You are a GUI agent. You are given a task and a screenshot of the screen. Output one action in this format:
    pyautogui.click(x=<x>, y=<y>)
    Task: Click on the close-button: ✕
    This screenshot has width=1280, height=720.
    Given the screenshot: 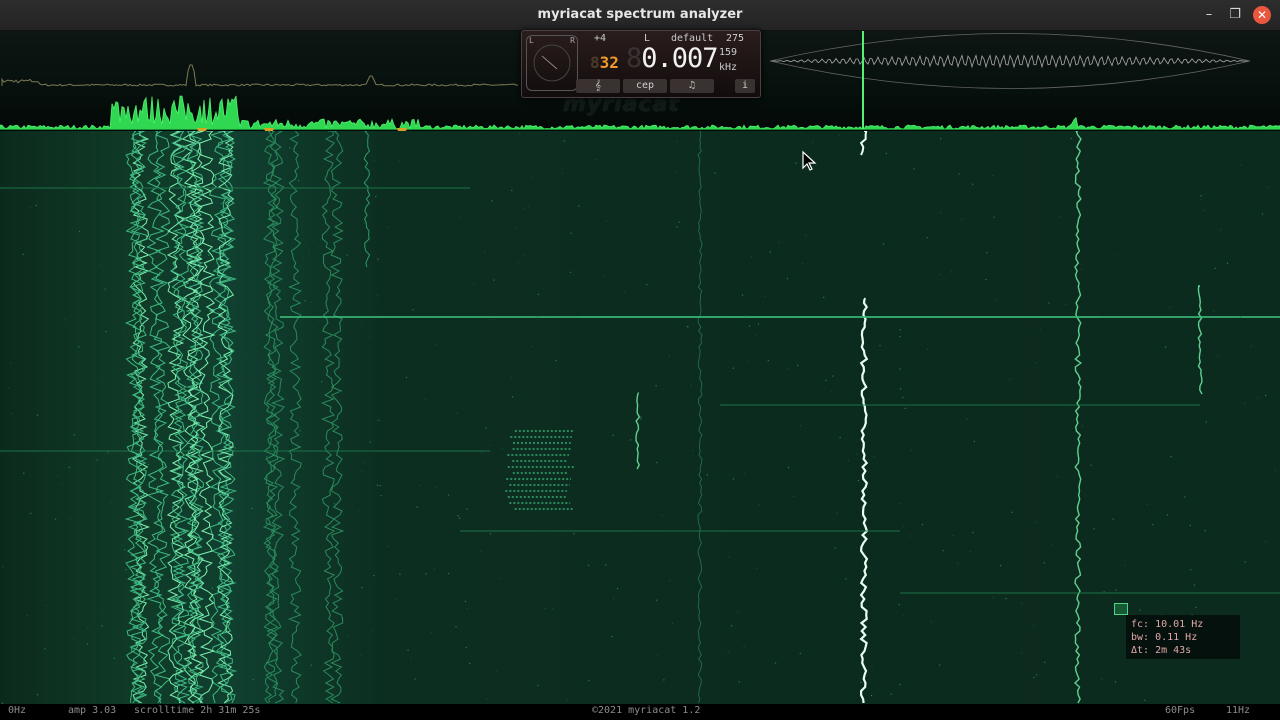 What is the action you would take?
    pyautogui.click(x=1262, y=15)
    